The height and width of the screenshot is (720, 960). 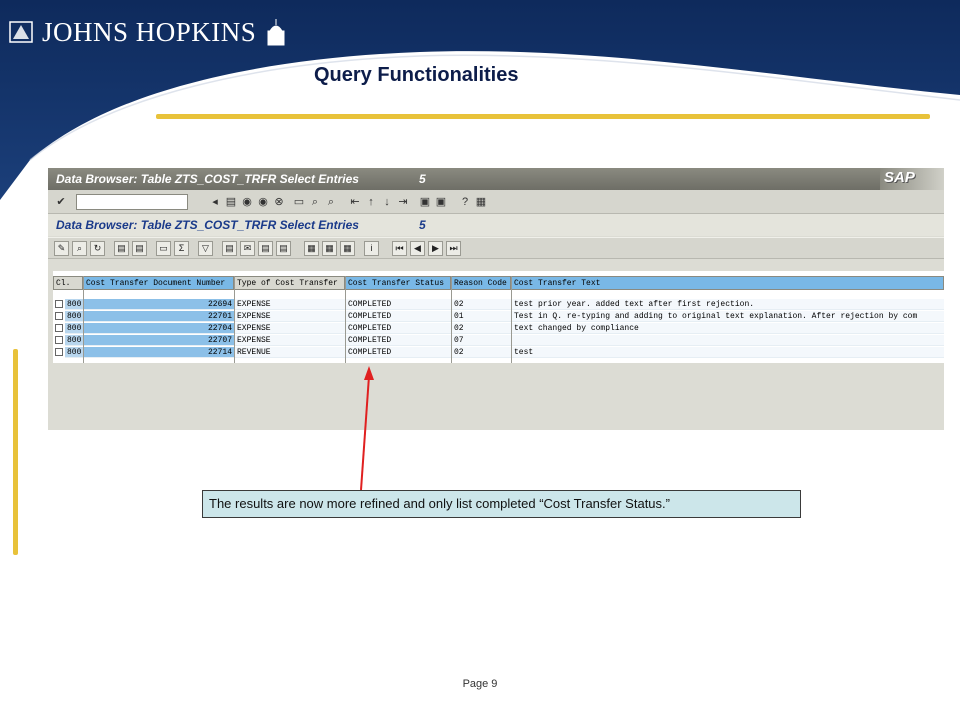 I want to click on layout-menu-icon: ▦, so click(x=481, y=202).